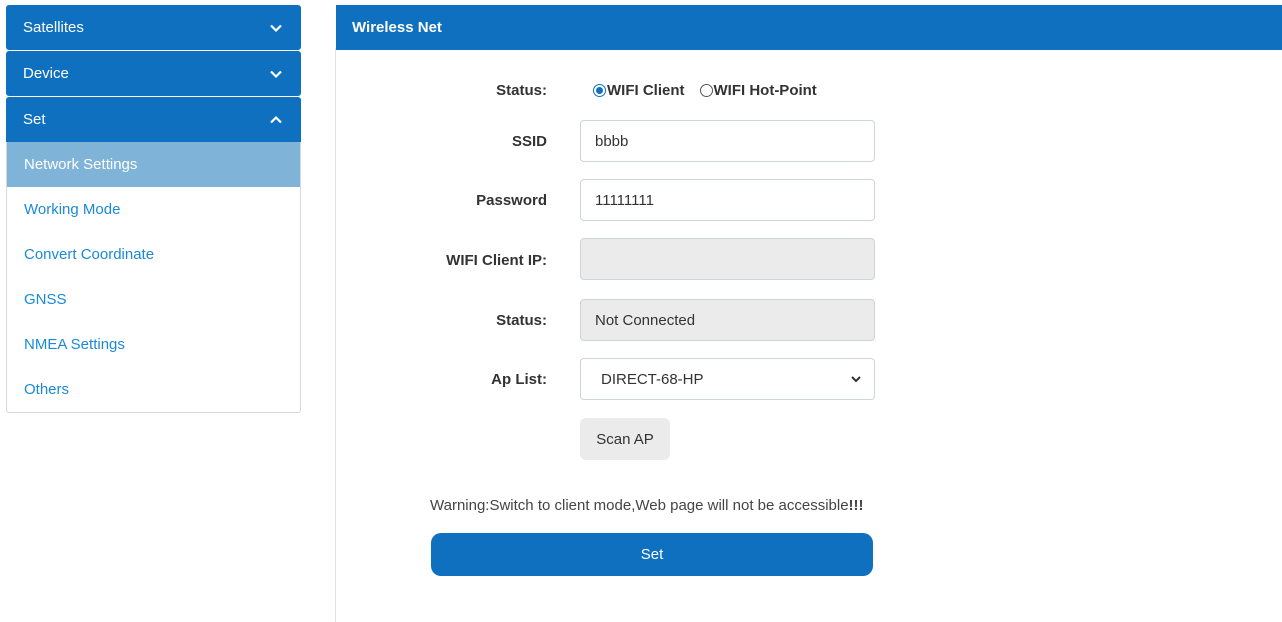 The image size is (1282, 622). I want to click on radio-wifi-hotpoint-label: WIFI Hot-Point, so click(765, 90).